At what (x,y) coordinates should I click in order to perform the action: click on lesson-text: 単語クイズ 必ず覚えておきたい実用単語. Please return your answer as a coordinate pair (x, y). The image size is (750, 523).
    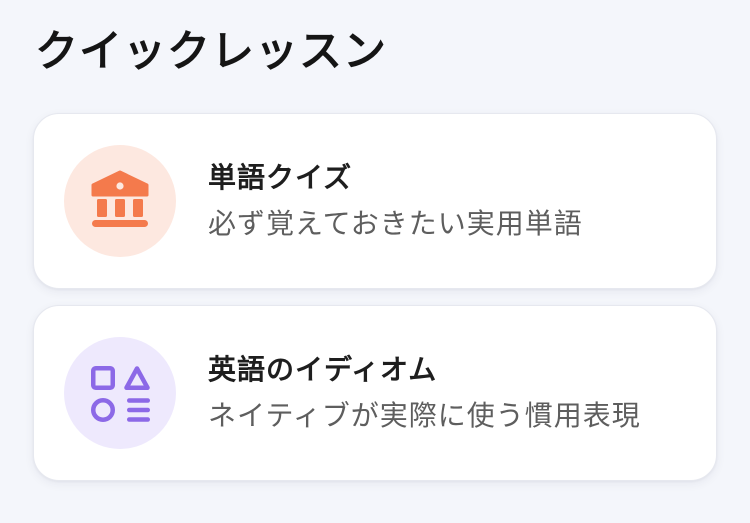
    Looking at the image, I should click on (395, 201).